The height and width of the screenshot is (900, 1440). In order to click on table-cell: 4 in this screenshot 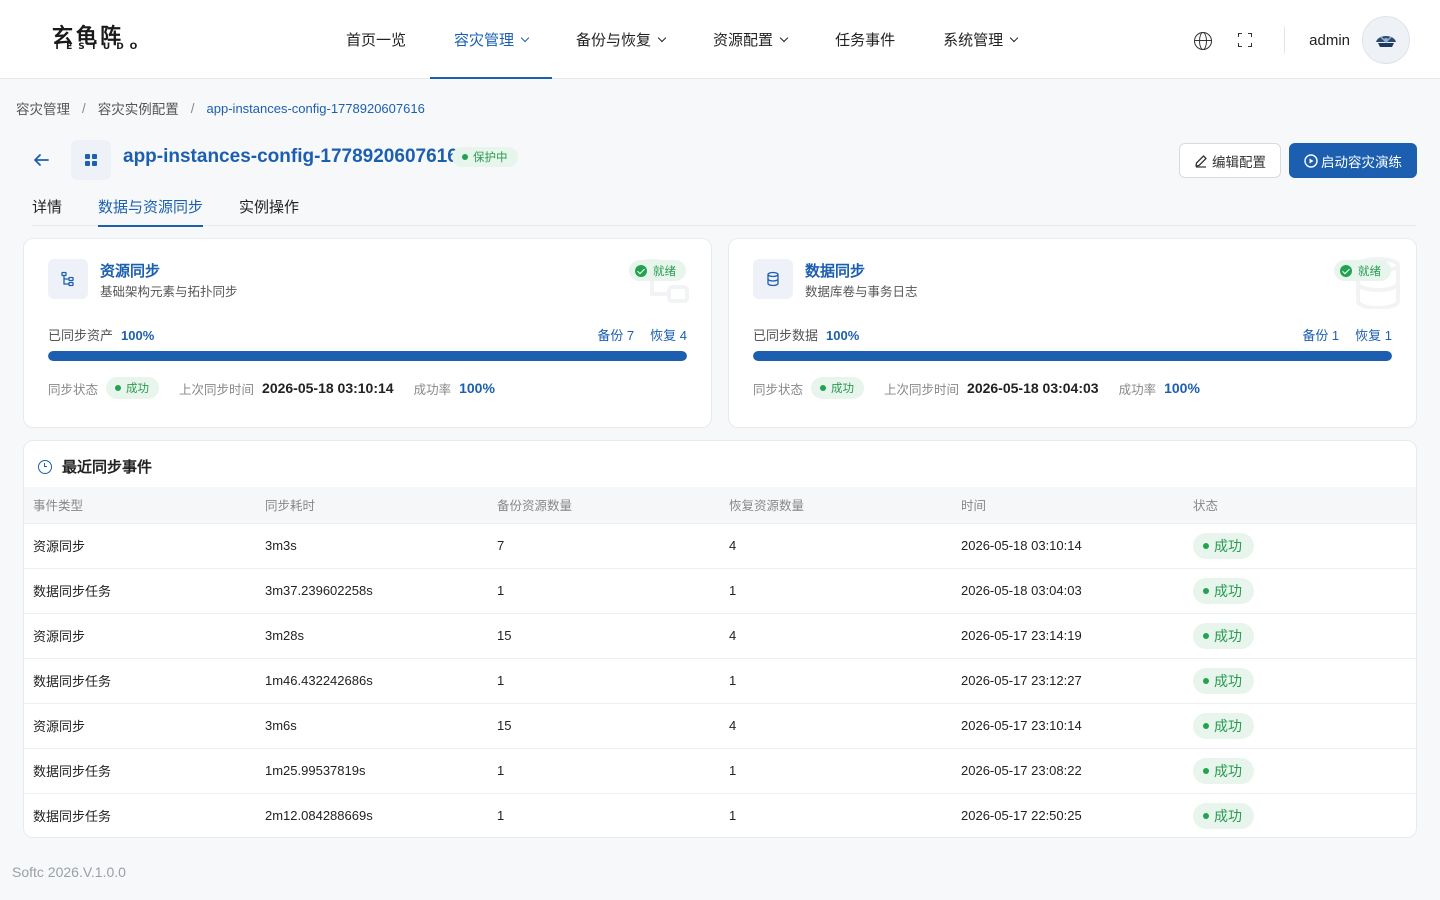, I will do `click(733, 545)`.